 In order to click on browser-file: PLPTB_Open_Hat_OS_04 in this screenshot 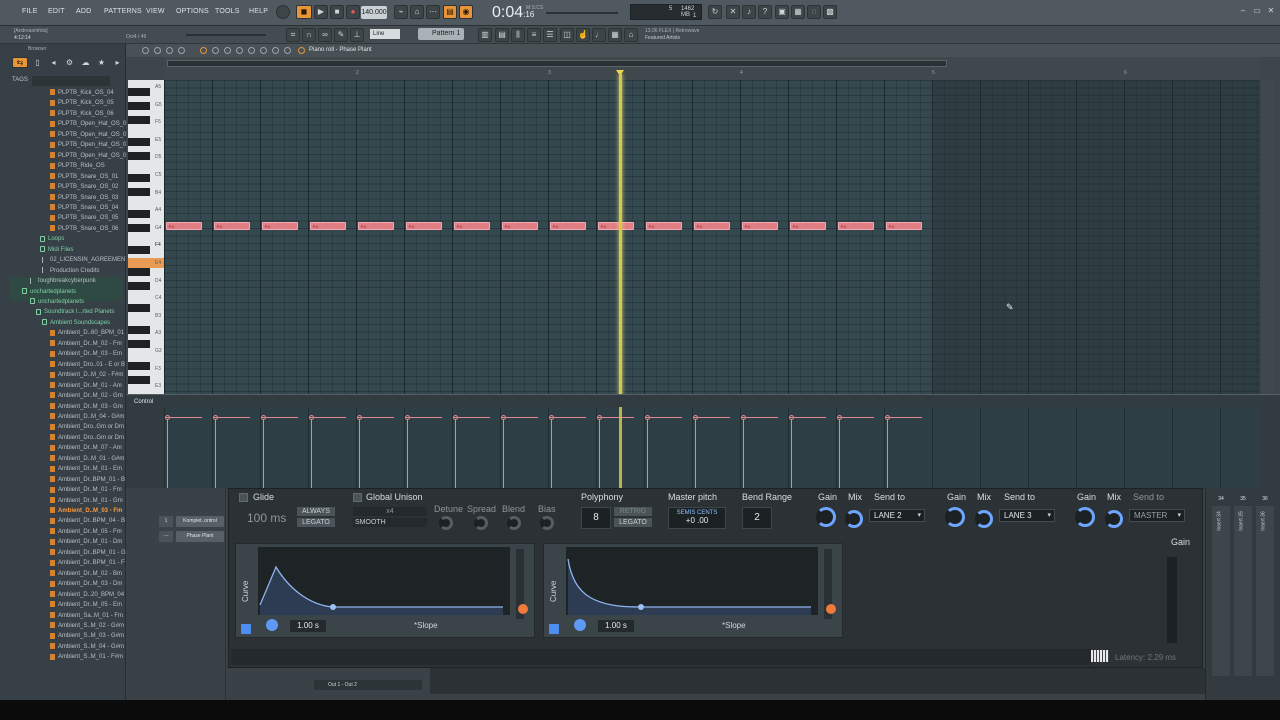, I will do `click(90, 156)`.